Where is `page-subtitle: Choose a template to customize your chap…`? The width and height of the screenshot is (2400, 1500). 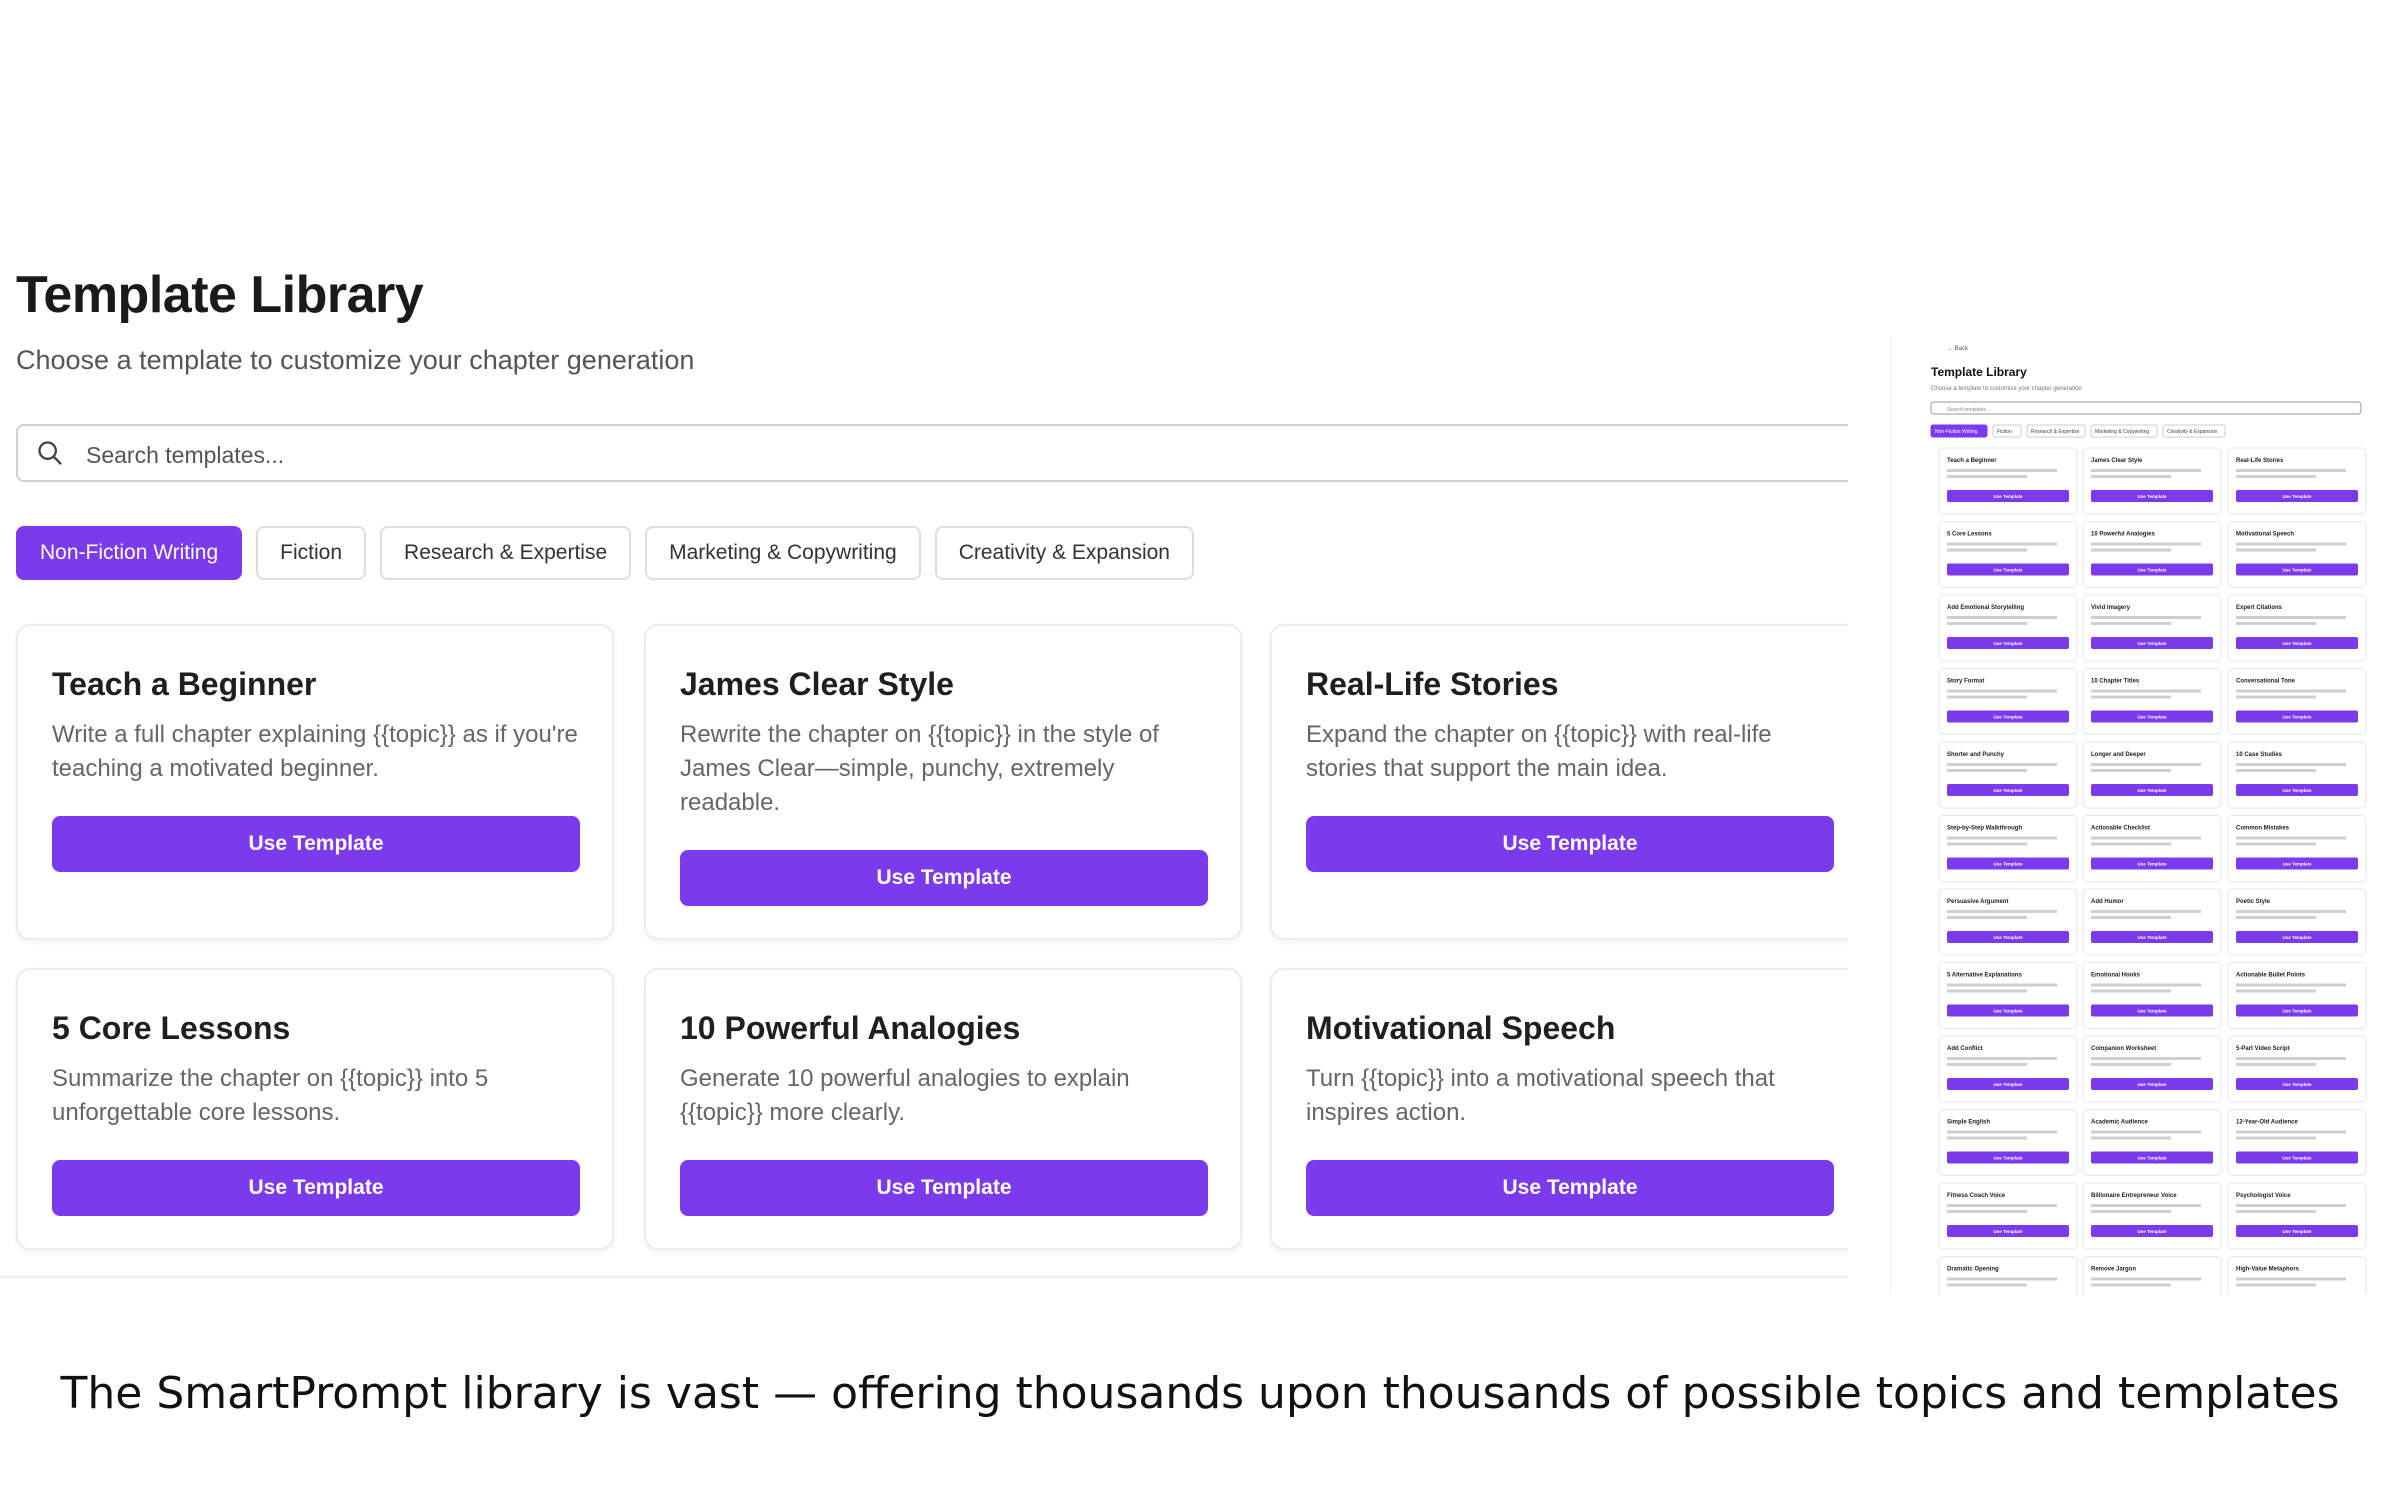
page-subtitle: Choose a template to customize your chap… is located at coordinates (355, 360).